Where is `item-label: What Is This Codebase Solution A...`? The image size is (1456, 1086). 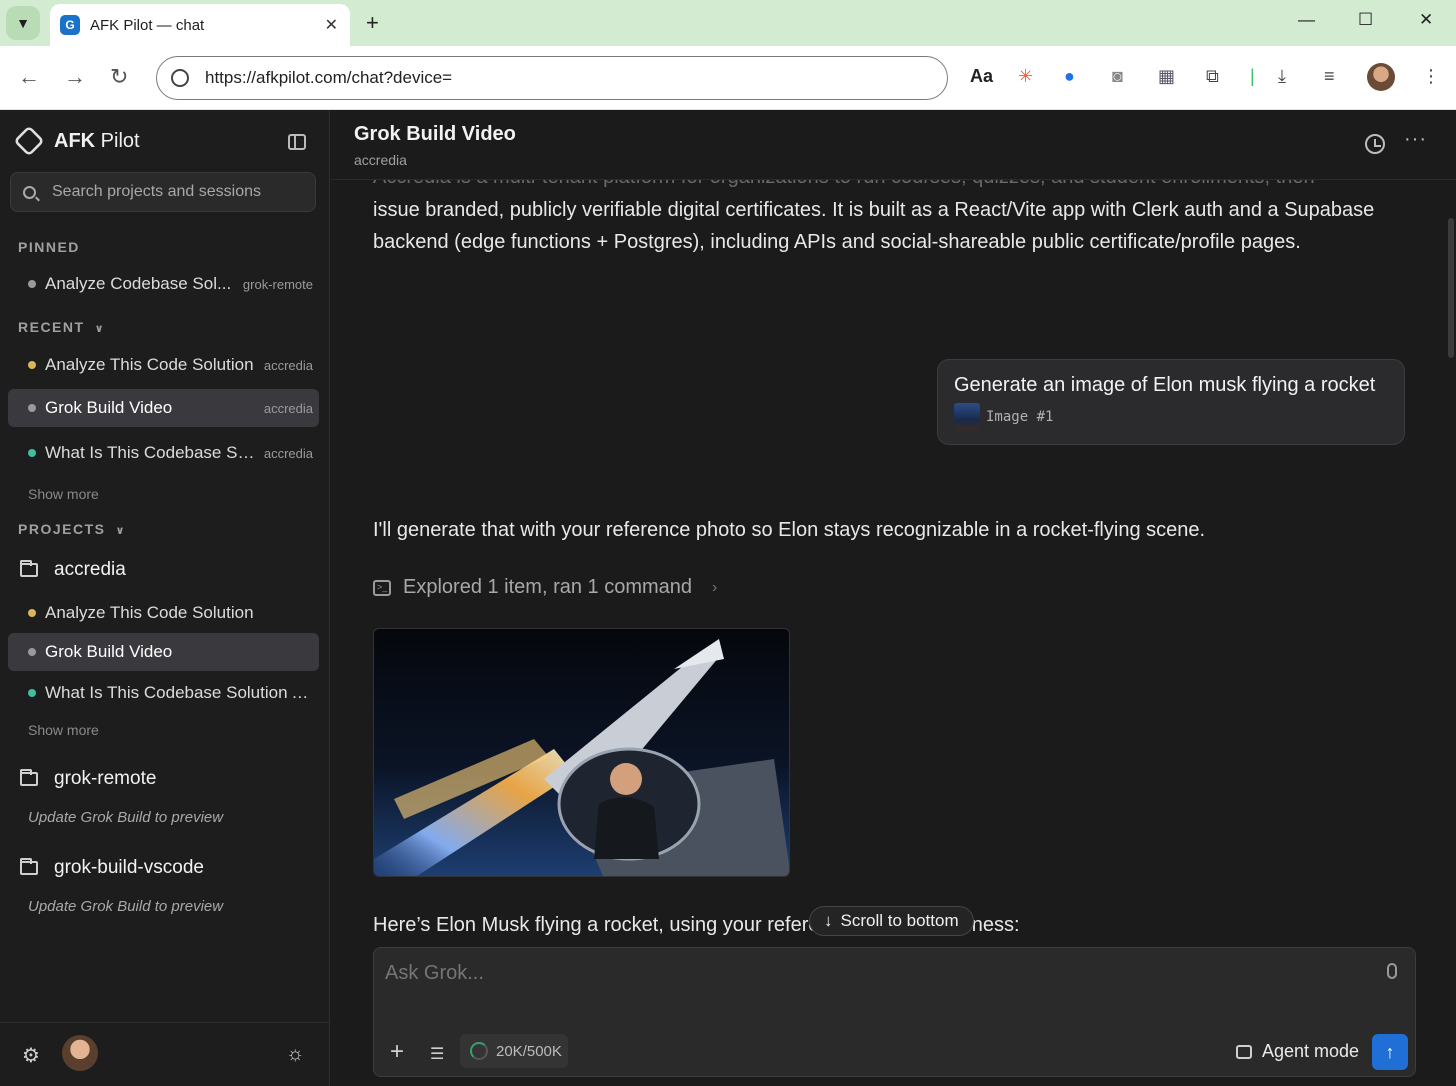 item-label: What Is This Codebase Solution A... is located at coordinates (179, 692).